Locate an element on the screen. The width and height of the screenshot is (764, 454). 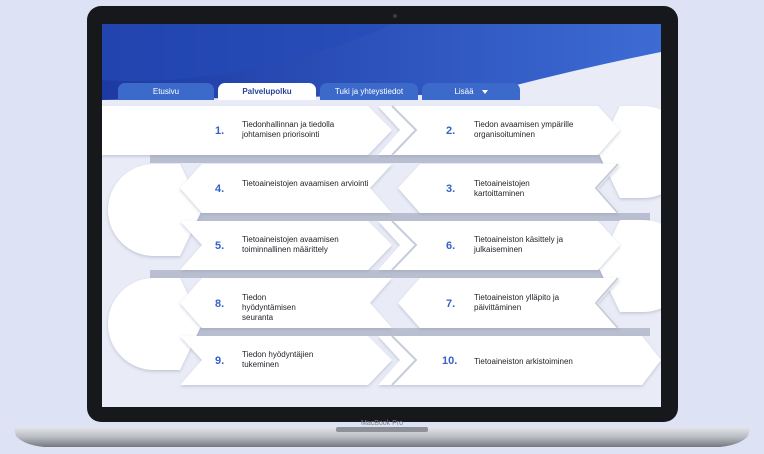
step-number: 2. is located at coordinates (451, 131).